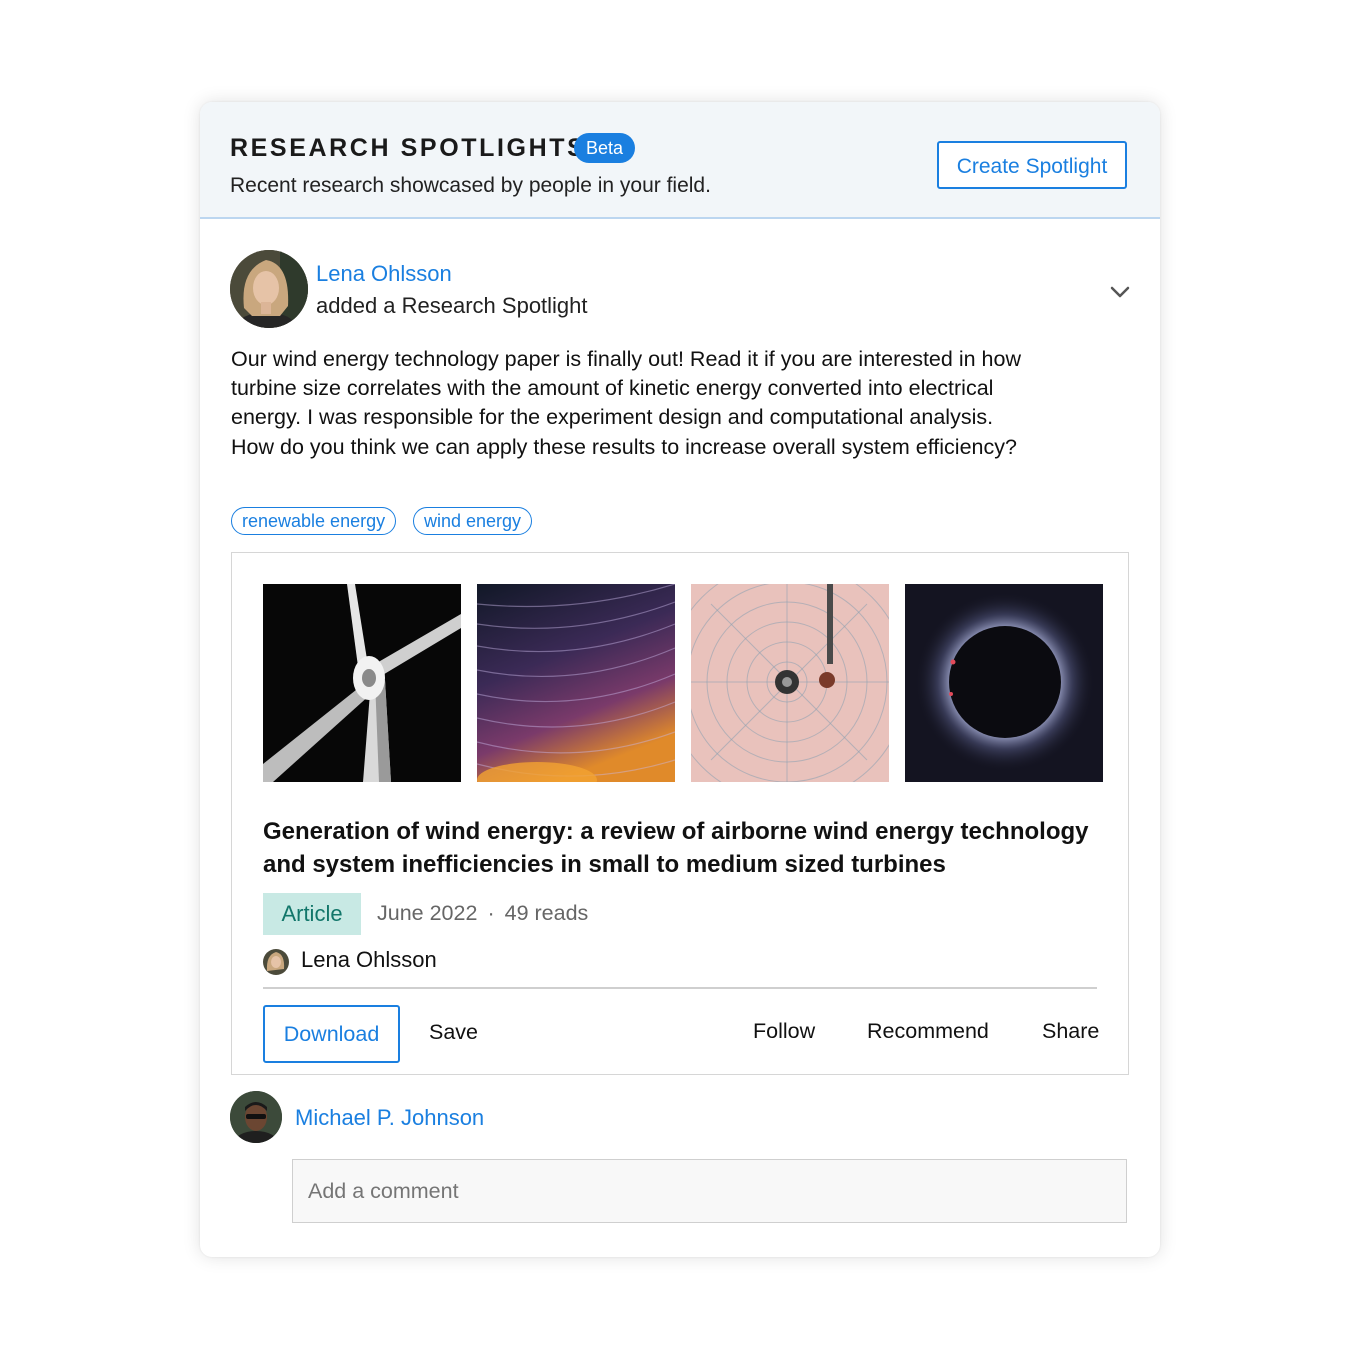  I want to click on divider, so click(680, 988).